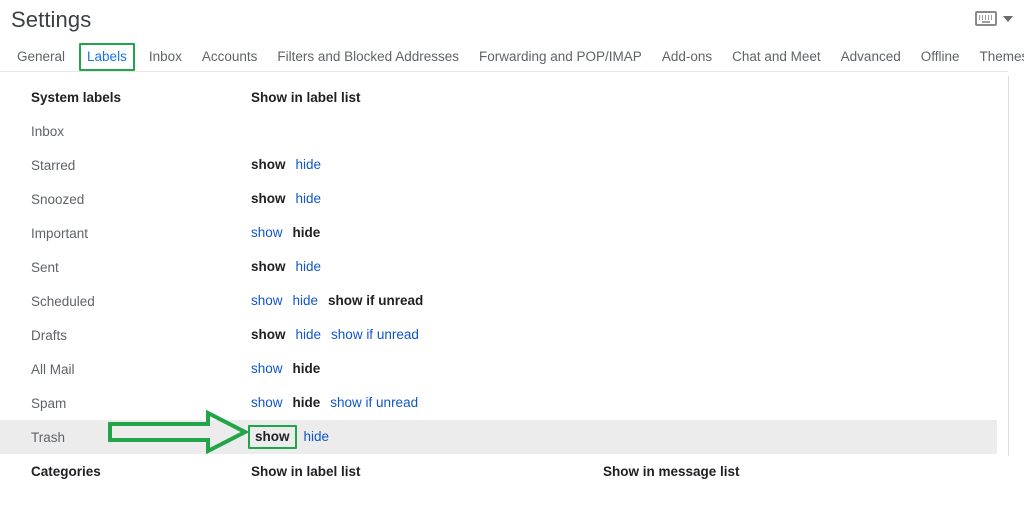 The image size is (1024, 529). What do you see at coordinates (49, 335) in the screenshot?
I see `label-name: Drafts` at bounding box center [49, 335].